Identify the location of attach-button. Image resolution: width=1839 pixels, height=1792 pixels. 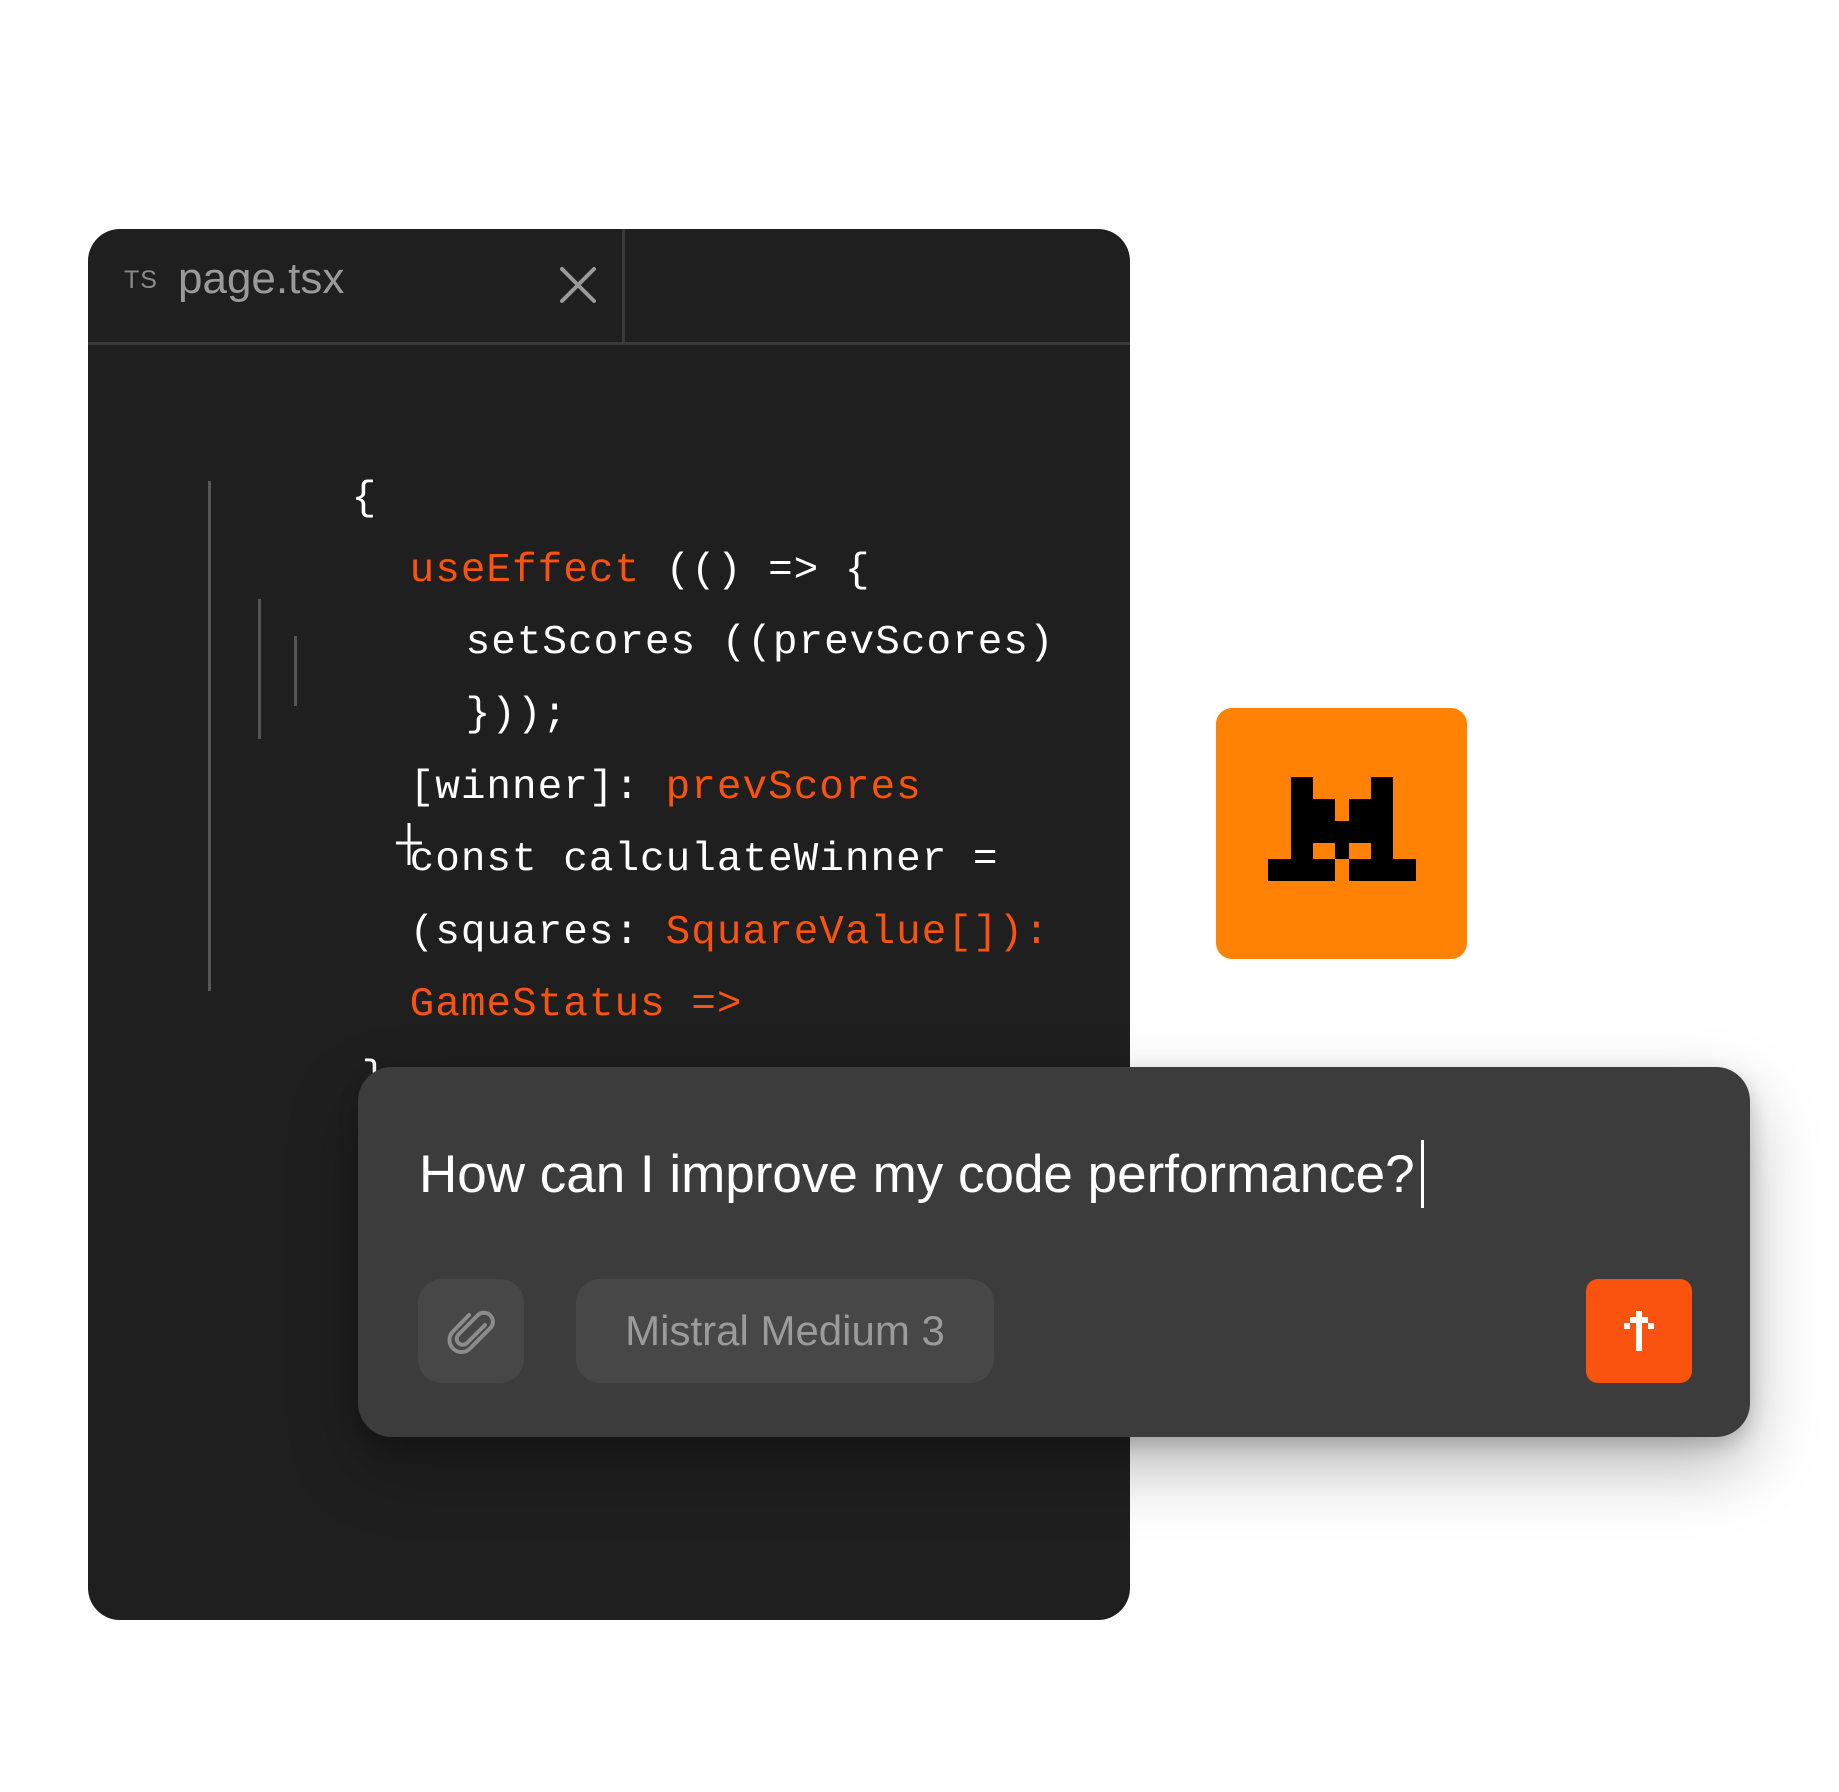
(471, 1331).